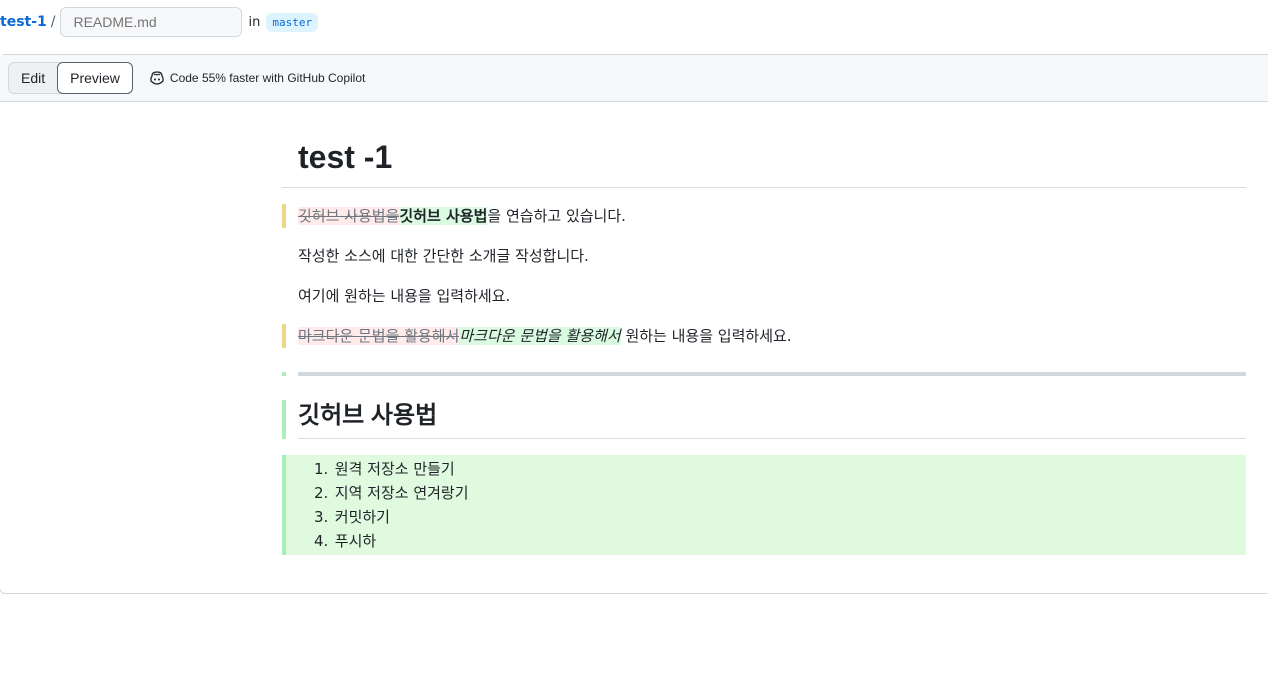 This screenshot has width=1268, height=674. What do you see at coordinates (321, 541) in the screenshot?
I see `list-number: 4.` at bounding box center [321, 541].